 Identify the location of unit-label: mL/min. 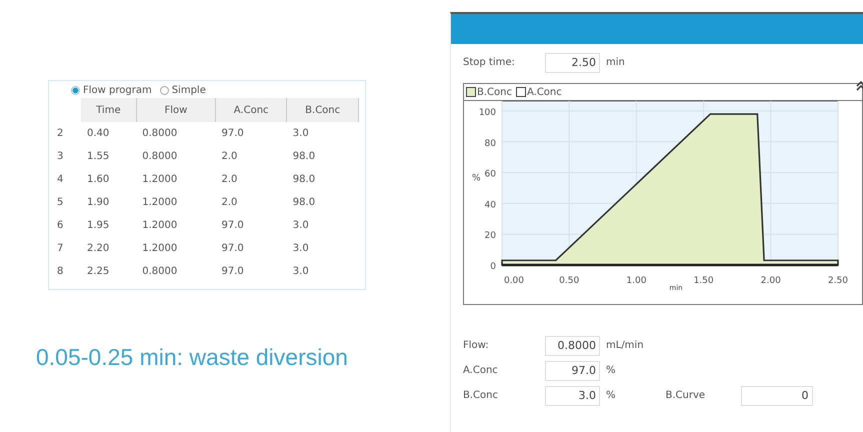
(625, 345).